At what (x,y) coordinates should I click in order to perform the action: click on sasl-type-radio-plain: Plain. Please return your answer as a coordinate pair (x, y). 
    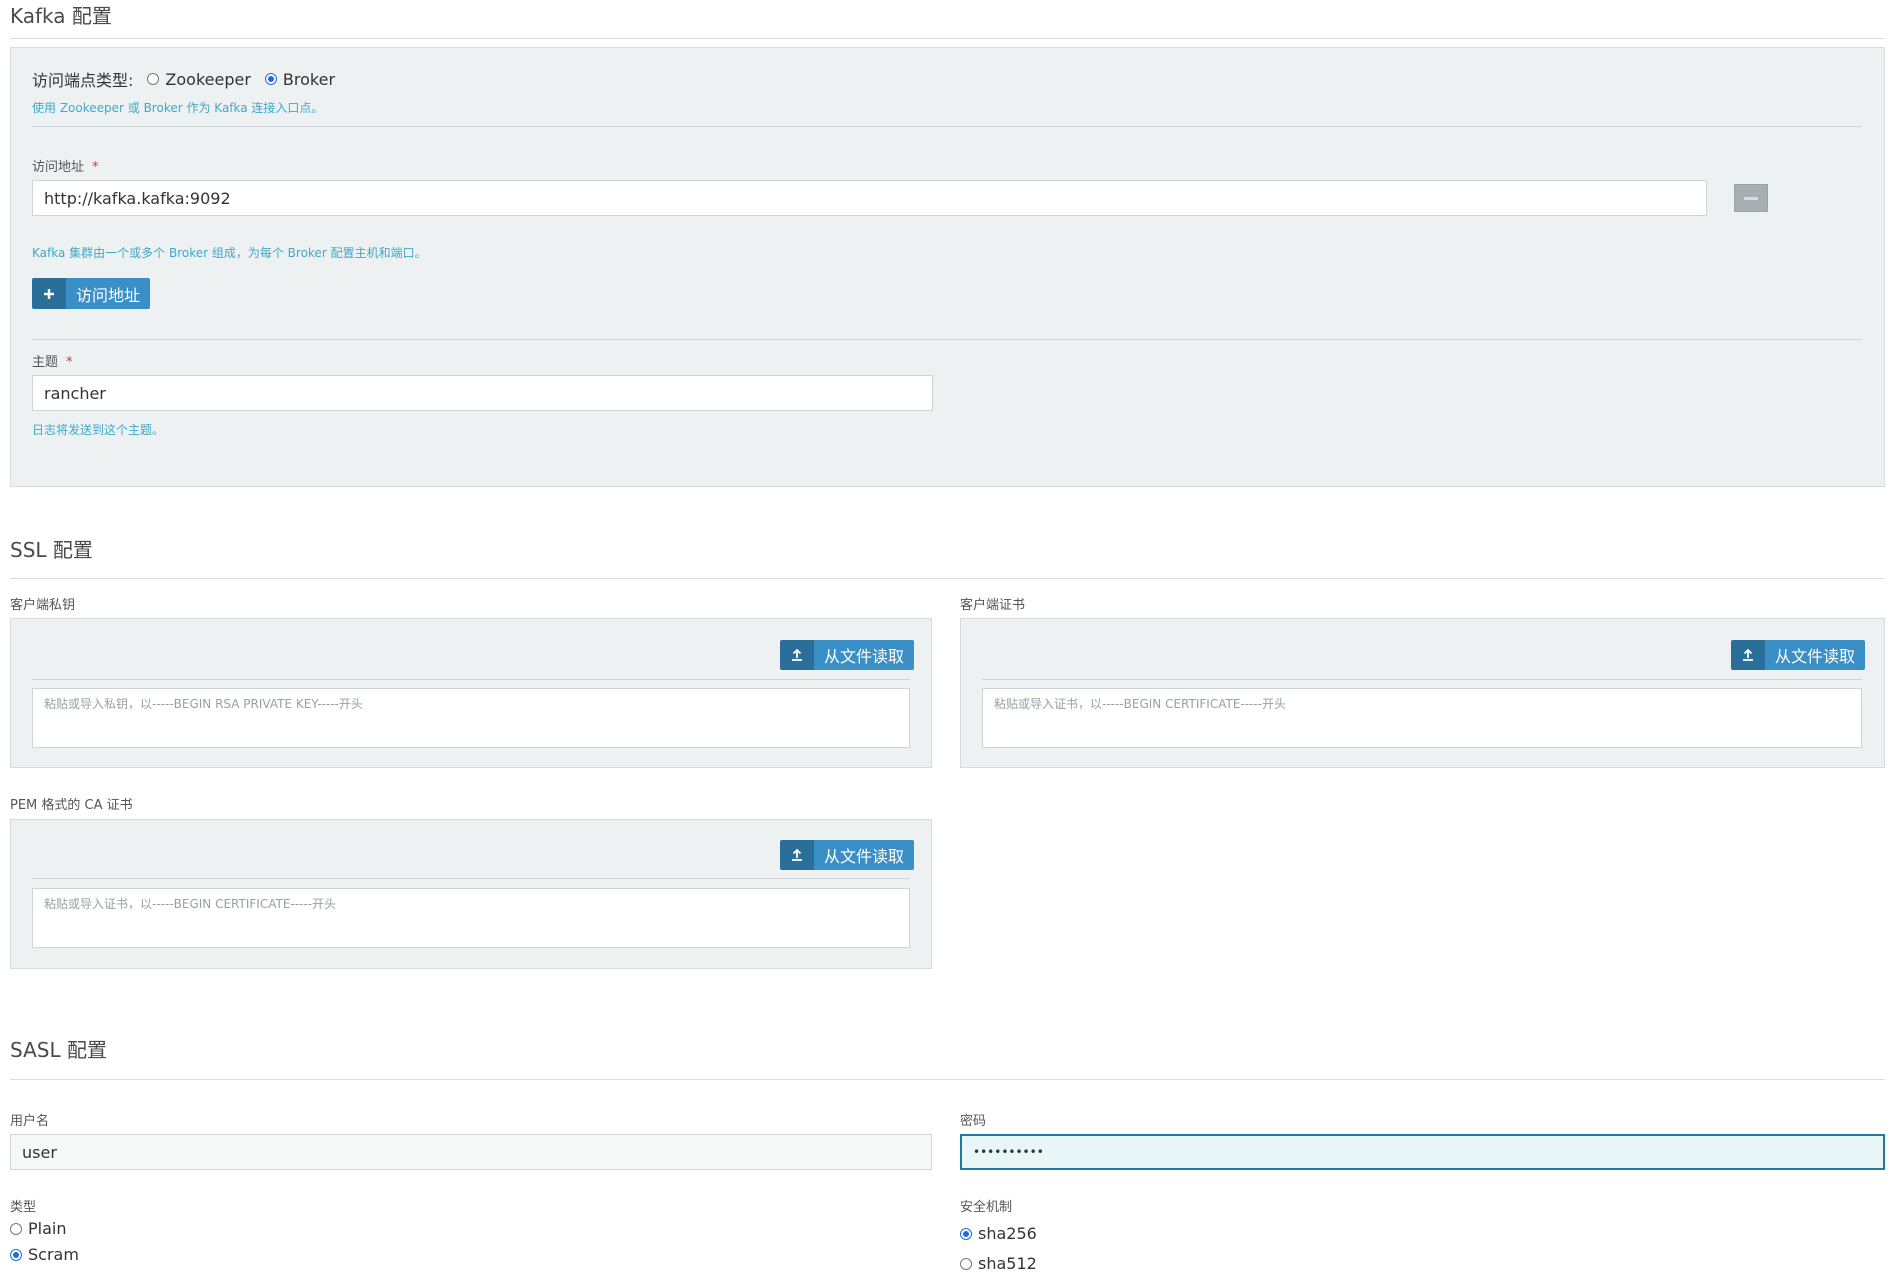
    Looking at the image, I should click on (38, 1228).